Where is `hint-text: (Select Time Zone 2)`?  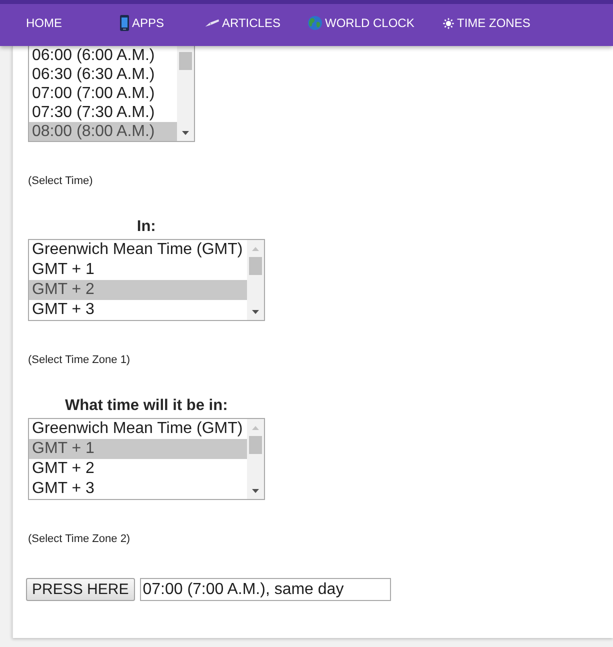 hint-text: (Select Time Zone 2) is located at coordinates (79, 539).